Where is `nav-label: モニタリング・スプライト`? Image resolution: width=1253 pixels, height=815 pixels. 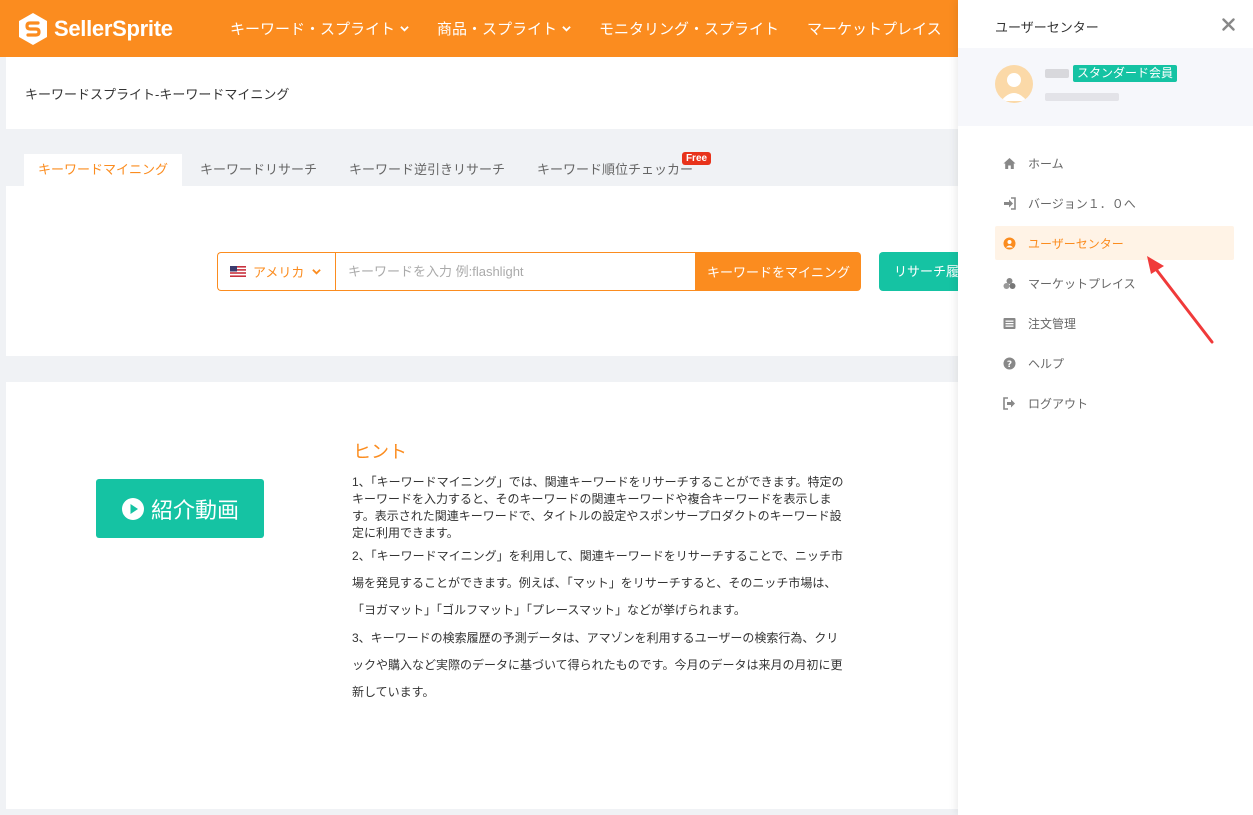
nav-label: モニタリング・スプライト is located at coordinates (689, 29).